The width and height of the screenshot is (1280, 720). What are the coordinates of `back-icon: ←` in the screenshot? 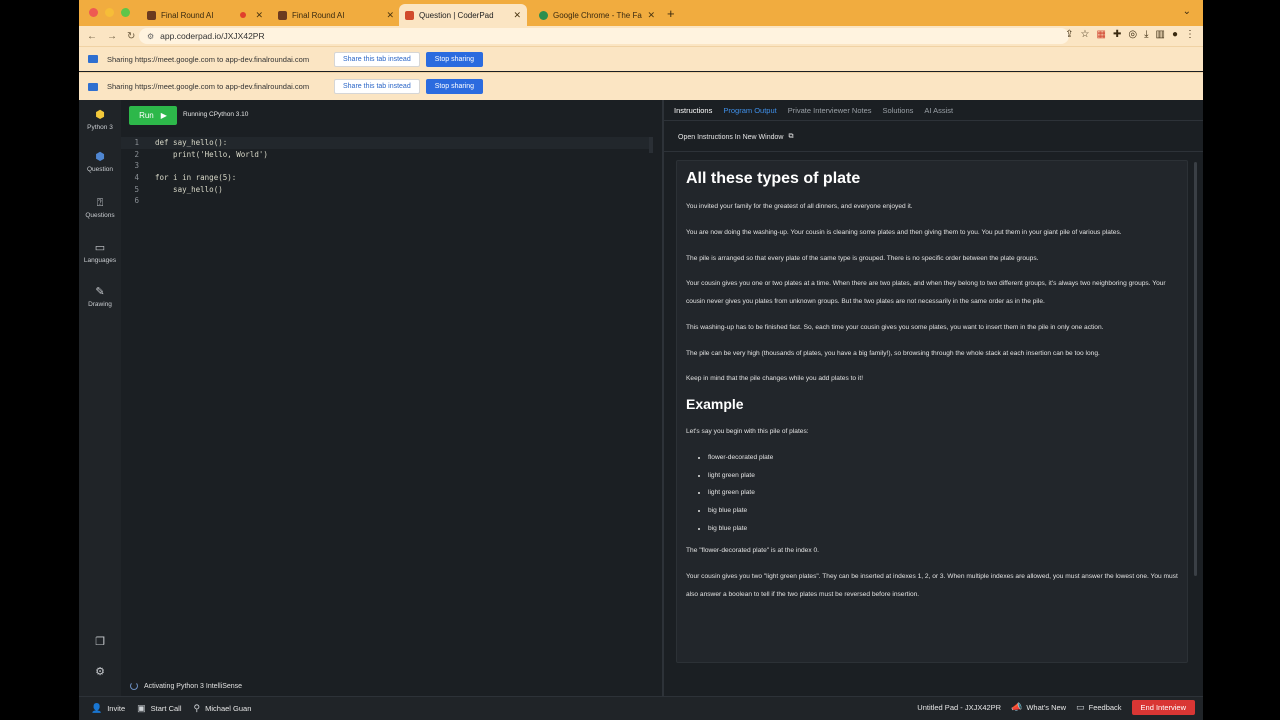 It's located at (93, 36).